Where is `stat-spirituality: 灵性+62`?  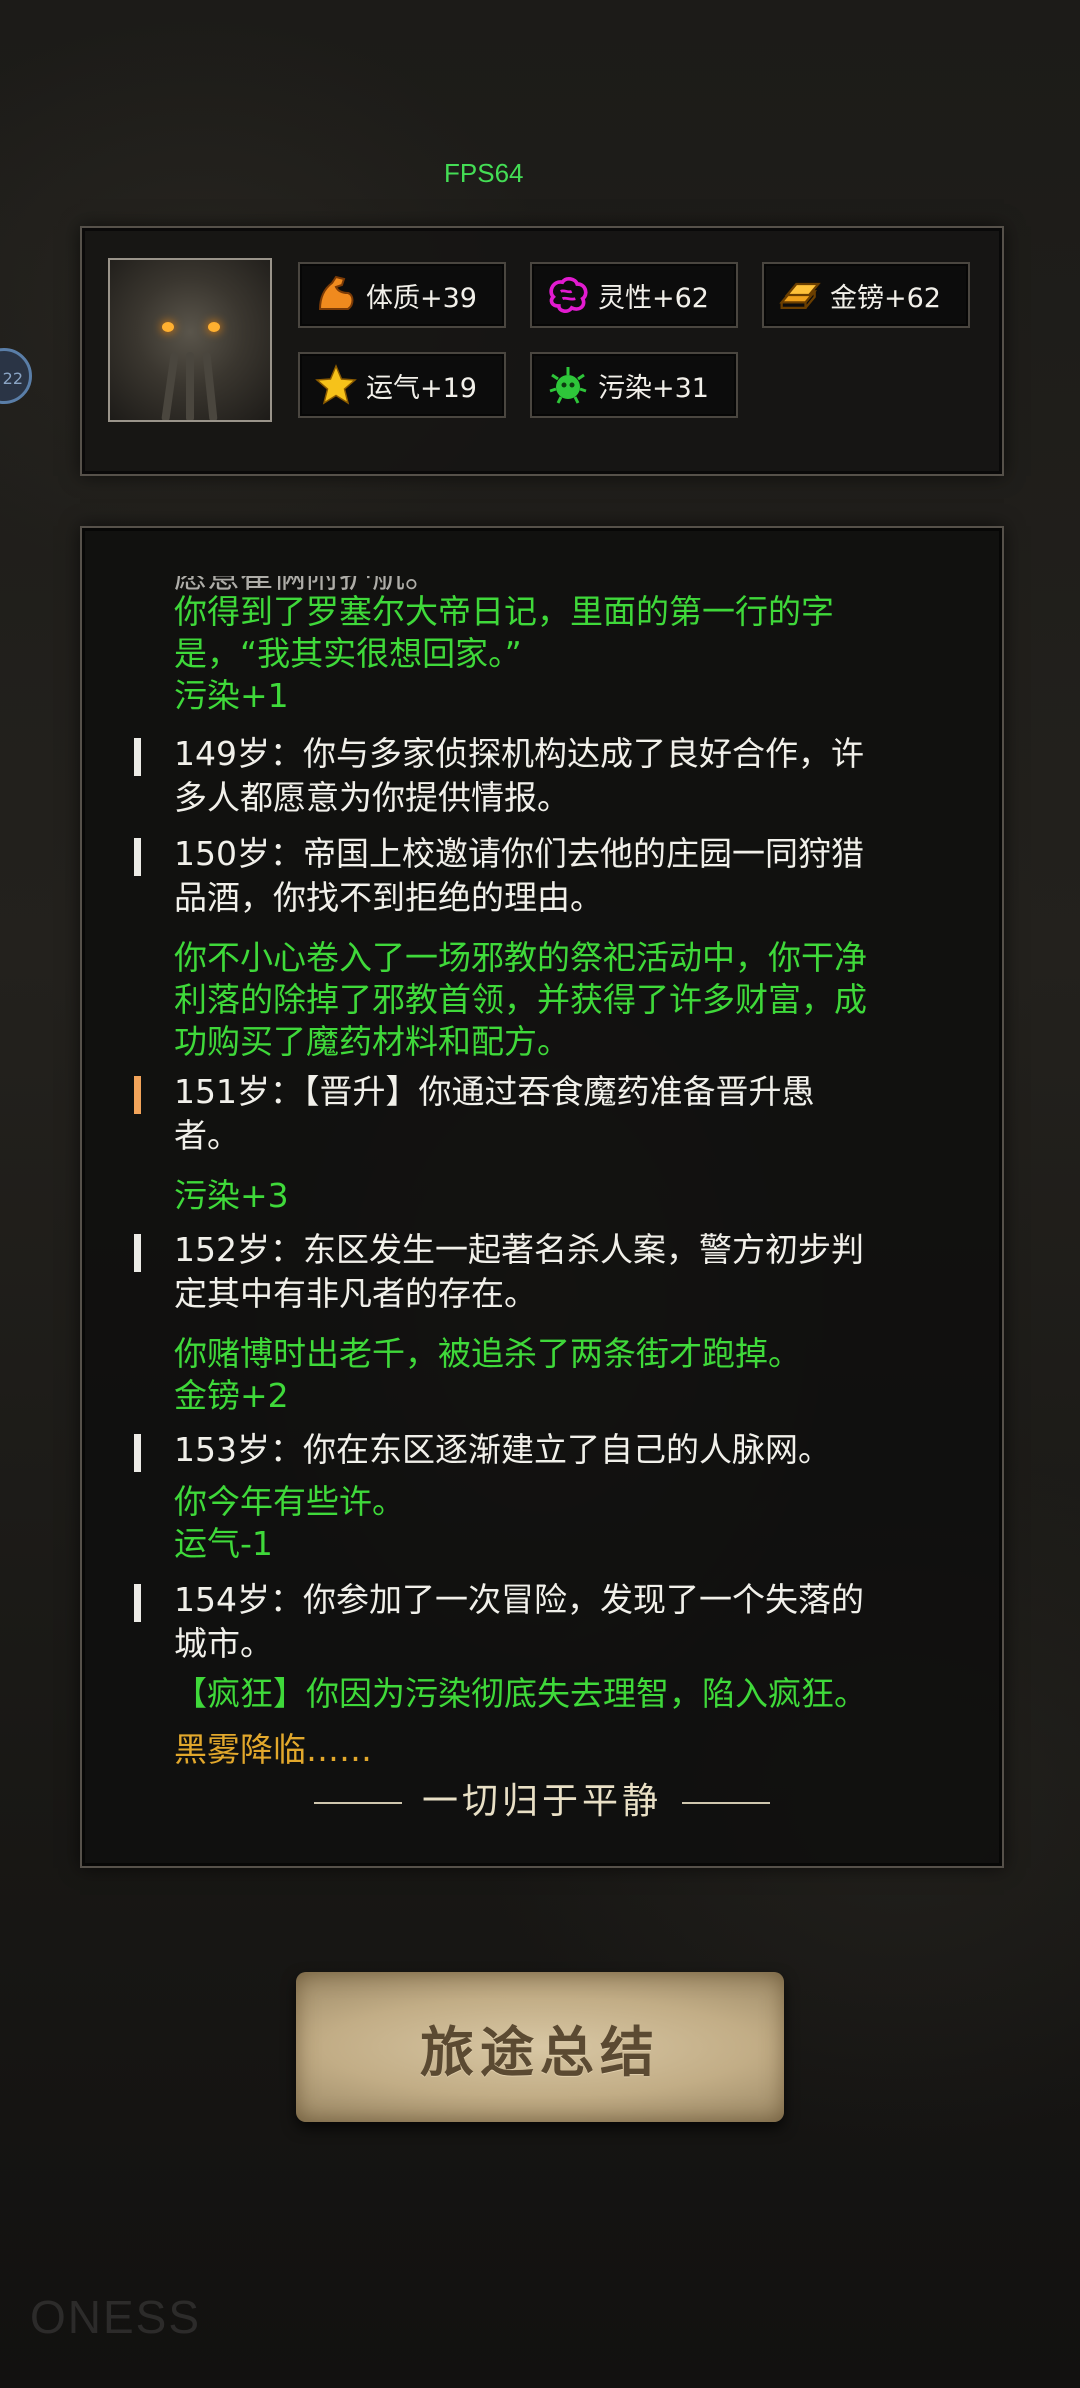
stat-spirituality: 灵性+62 is located at coordinates (634, 295).